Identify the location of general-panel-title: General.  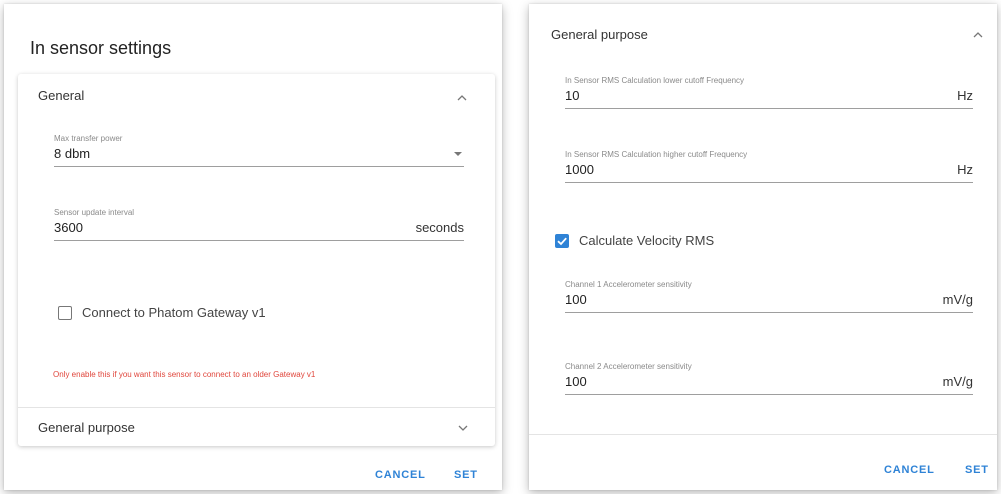
(61, 95).